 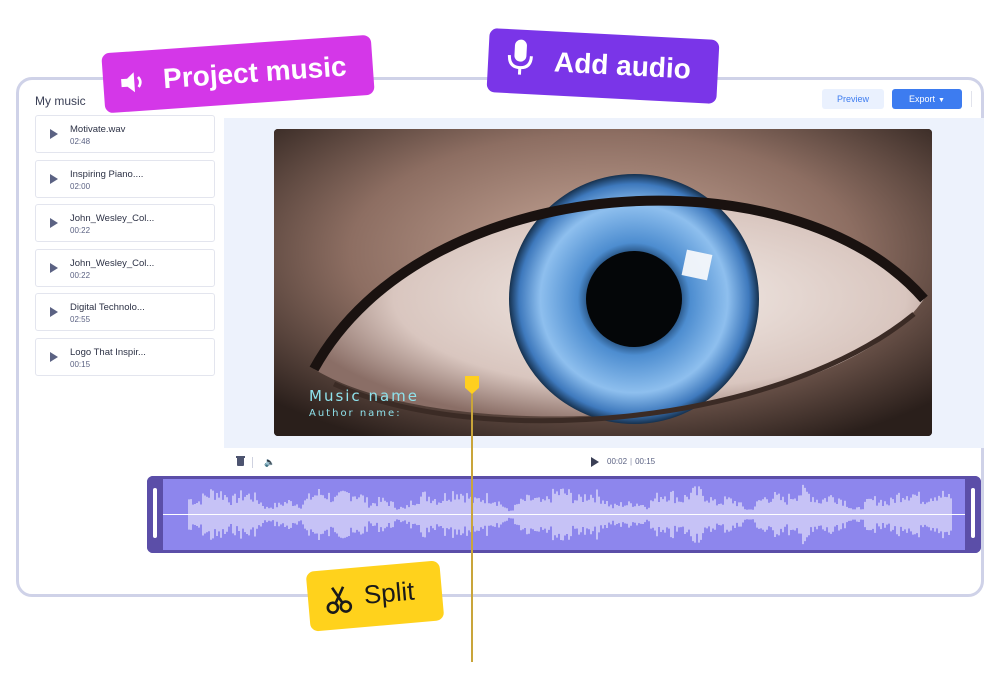 What do you see at coordinates (80, 141) in the screenshot?
I see `track-duration: 02:48` at bounding box center [80, 141].